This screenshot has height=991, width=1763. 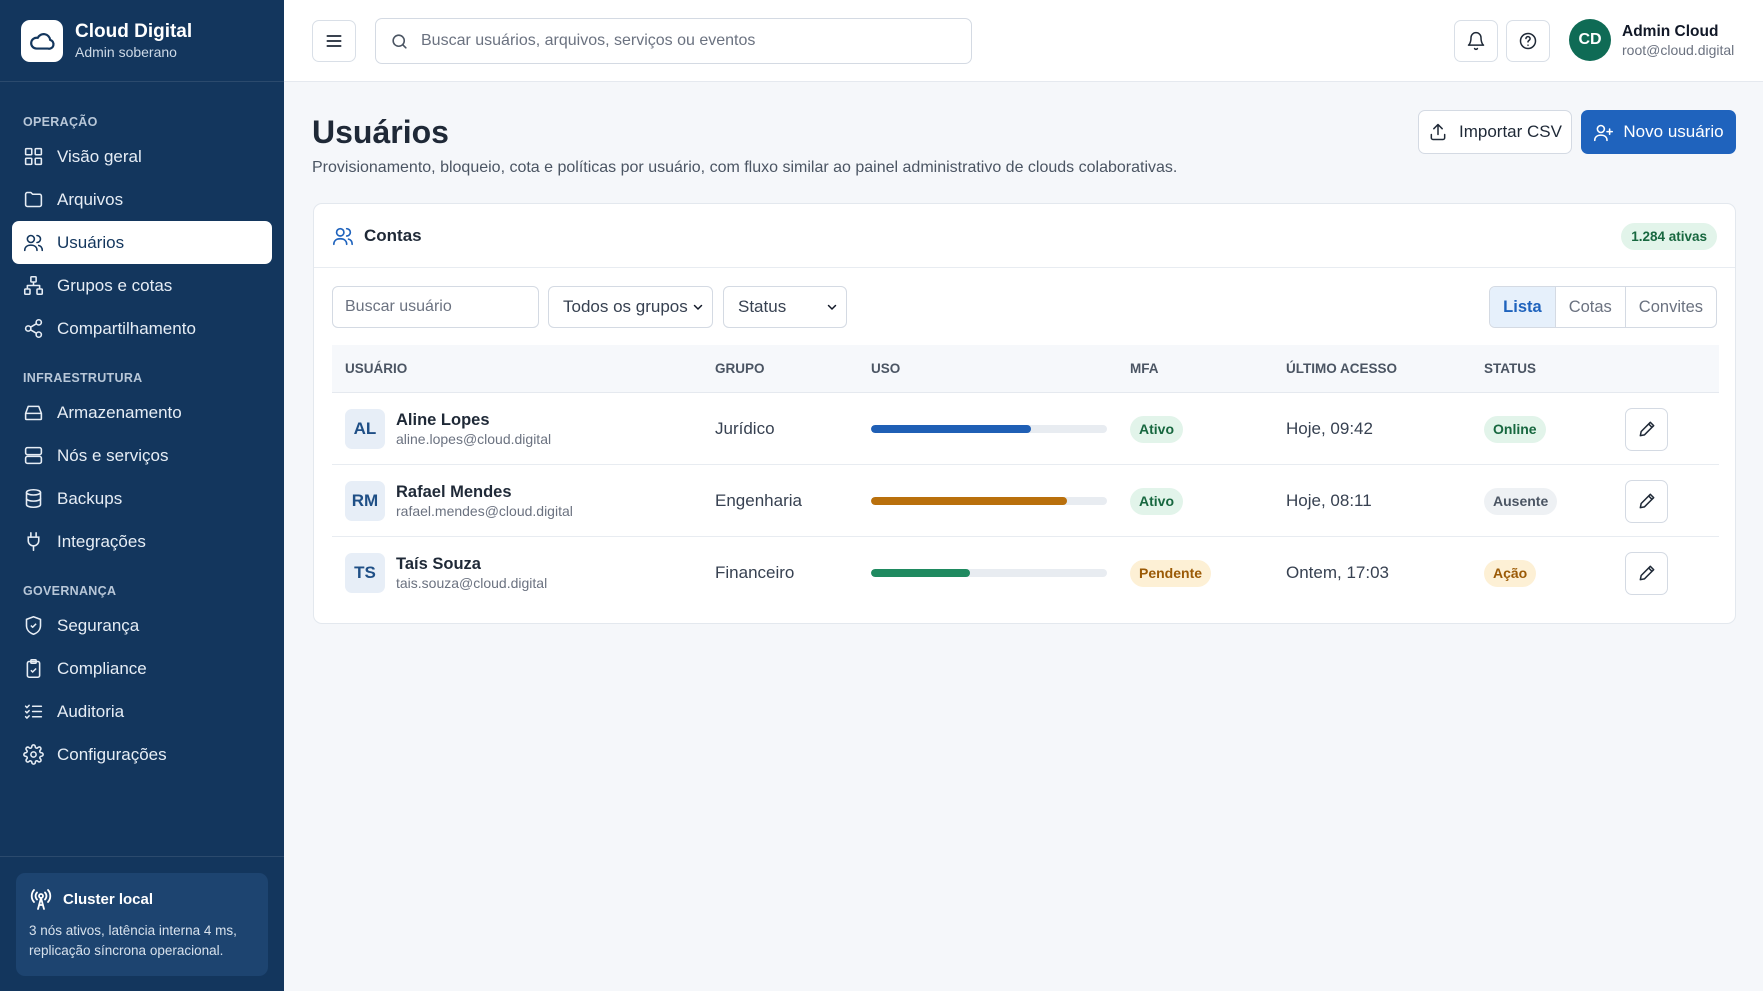 I want to click on sidebar-item-compartilhamento: Compartilhamento, so click(x=142, y=328).